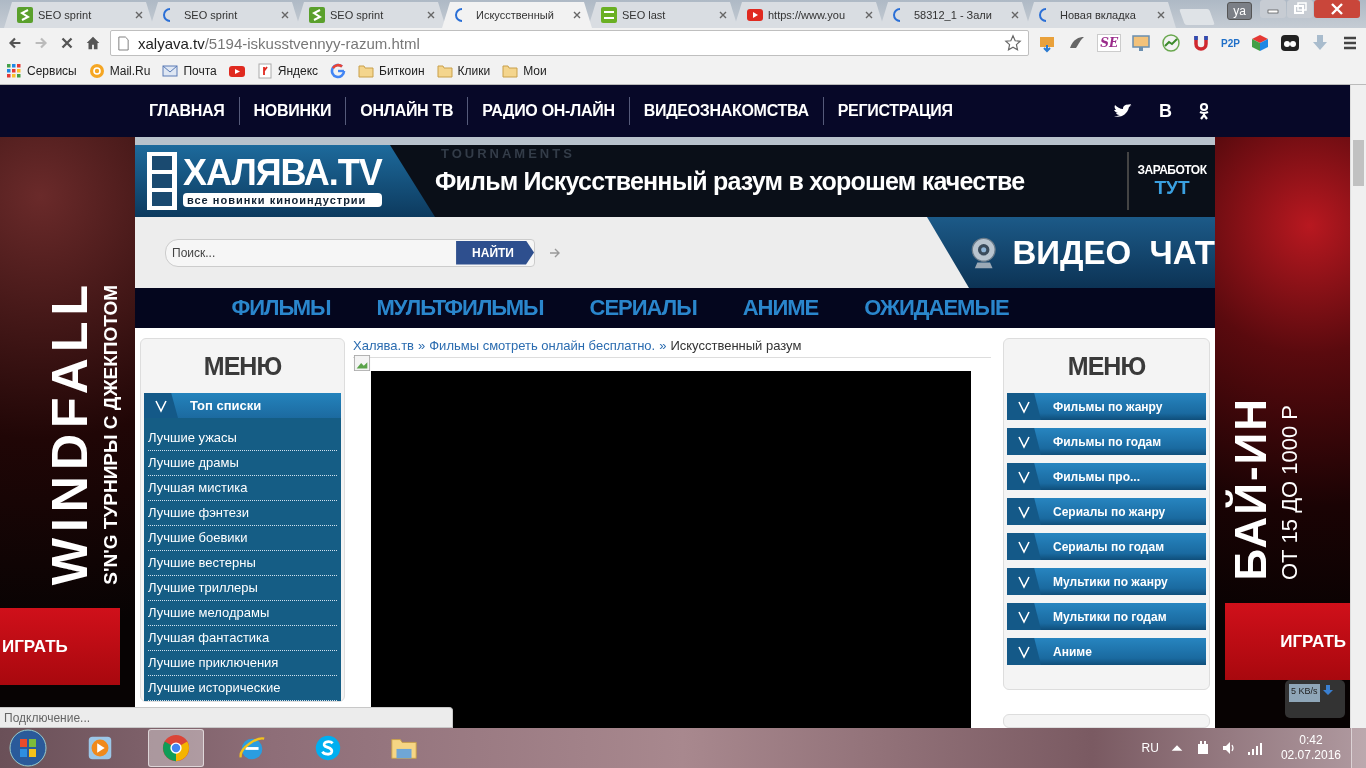  Describe the element at coordinates (1113, 252) in the screenshot. I see `video-chat-label: ВИДЕО ЧАТ` at that location.